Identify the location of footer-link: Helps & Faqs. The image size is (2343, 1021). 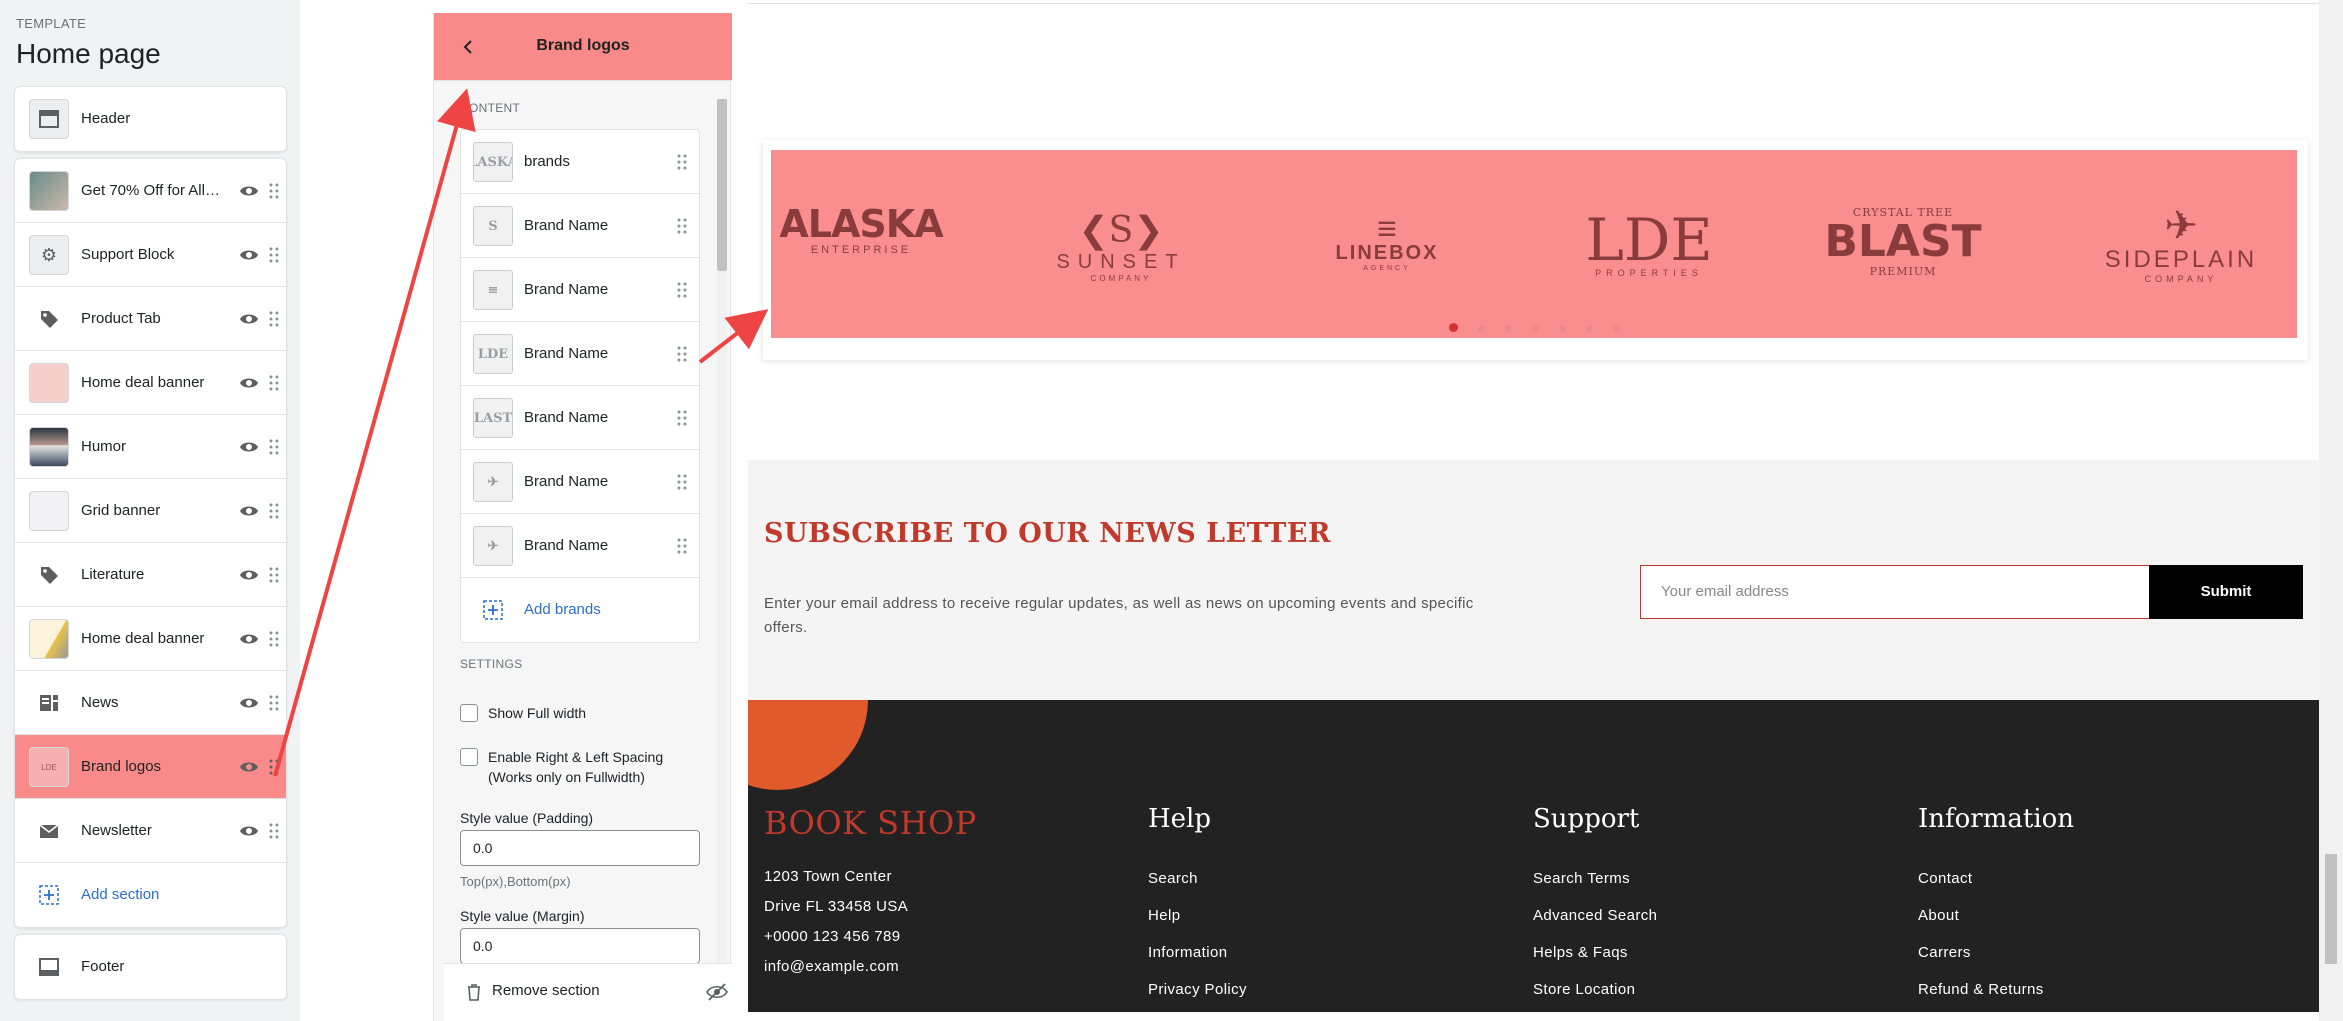
(1595, 952).